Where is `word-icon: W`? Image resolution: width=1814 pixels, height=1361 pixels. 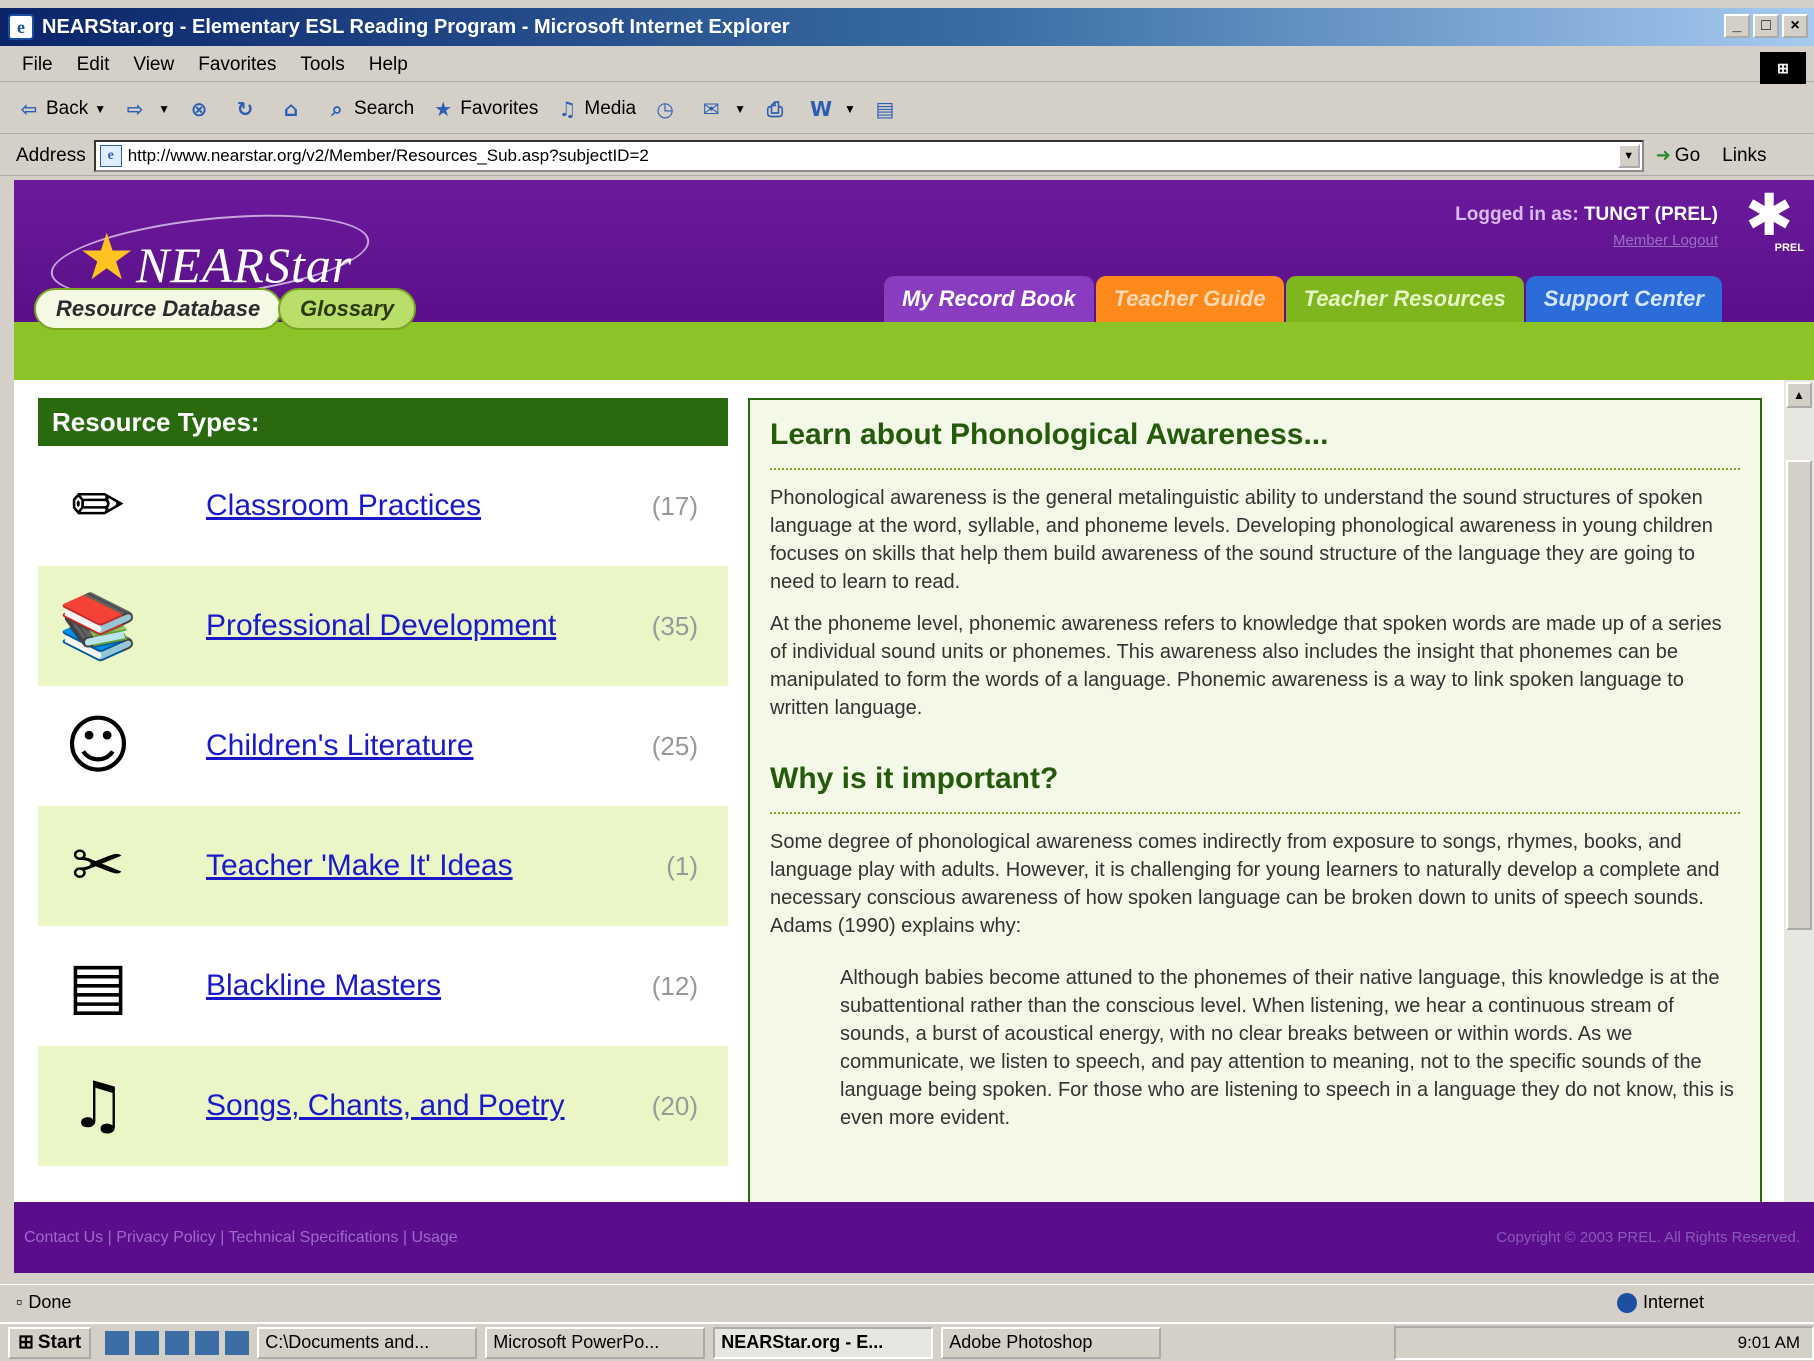
word-icon: W is located at coordinates (821, 108).